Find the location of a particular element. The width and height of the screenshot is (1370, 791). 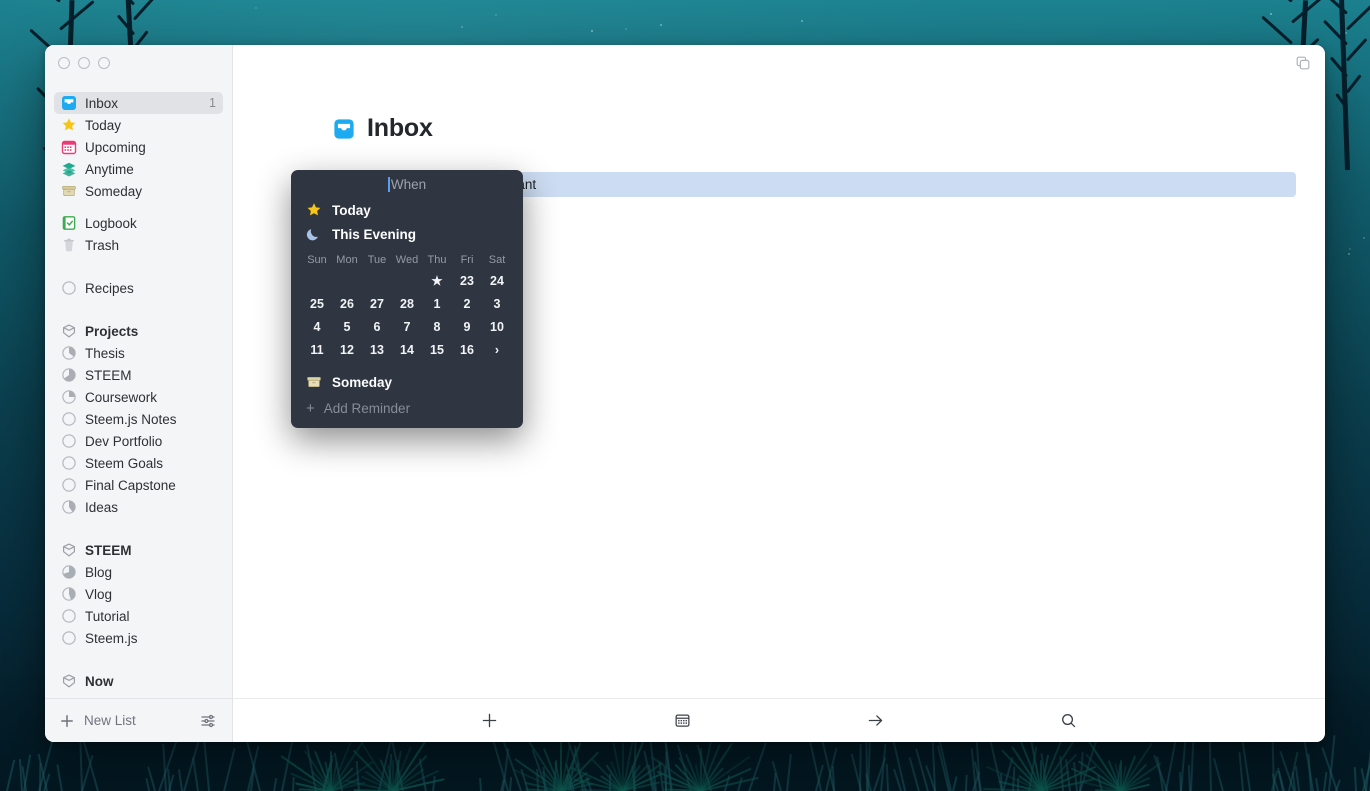

sidebar-item-anytime: Anytime is located at coordinates (138, 169).